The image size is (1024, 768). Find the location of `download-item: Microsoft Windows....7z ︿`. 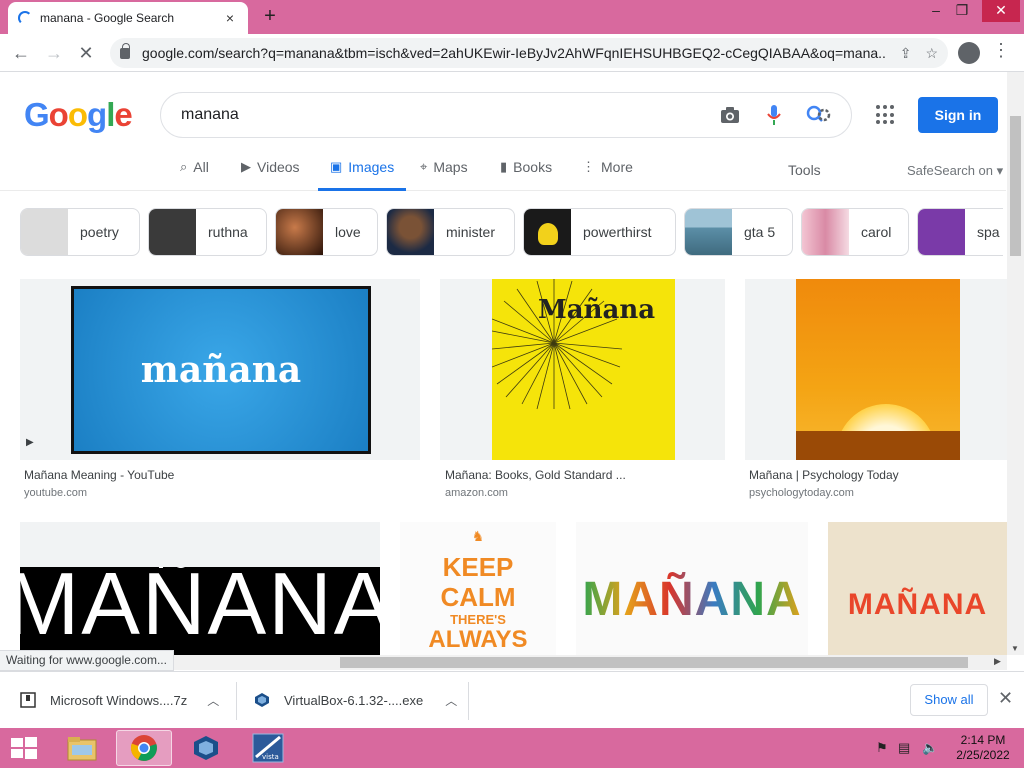

download-item: Microsoft Windows....7z ︿ is located at coordinates (119, 700).